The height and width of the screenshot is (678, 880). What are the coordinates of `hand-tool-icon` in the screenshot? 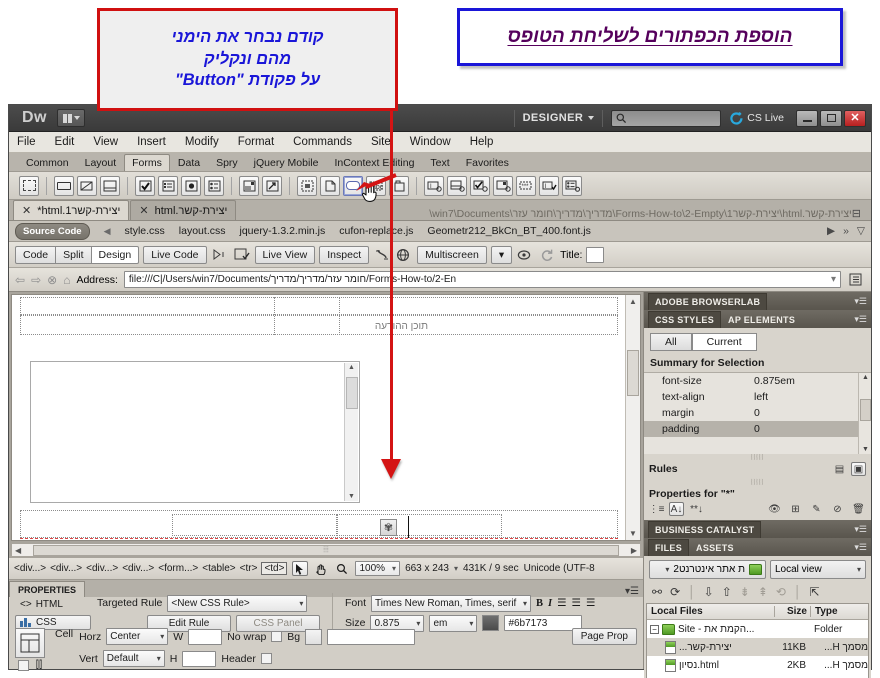 It's located at (321, 568).